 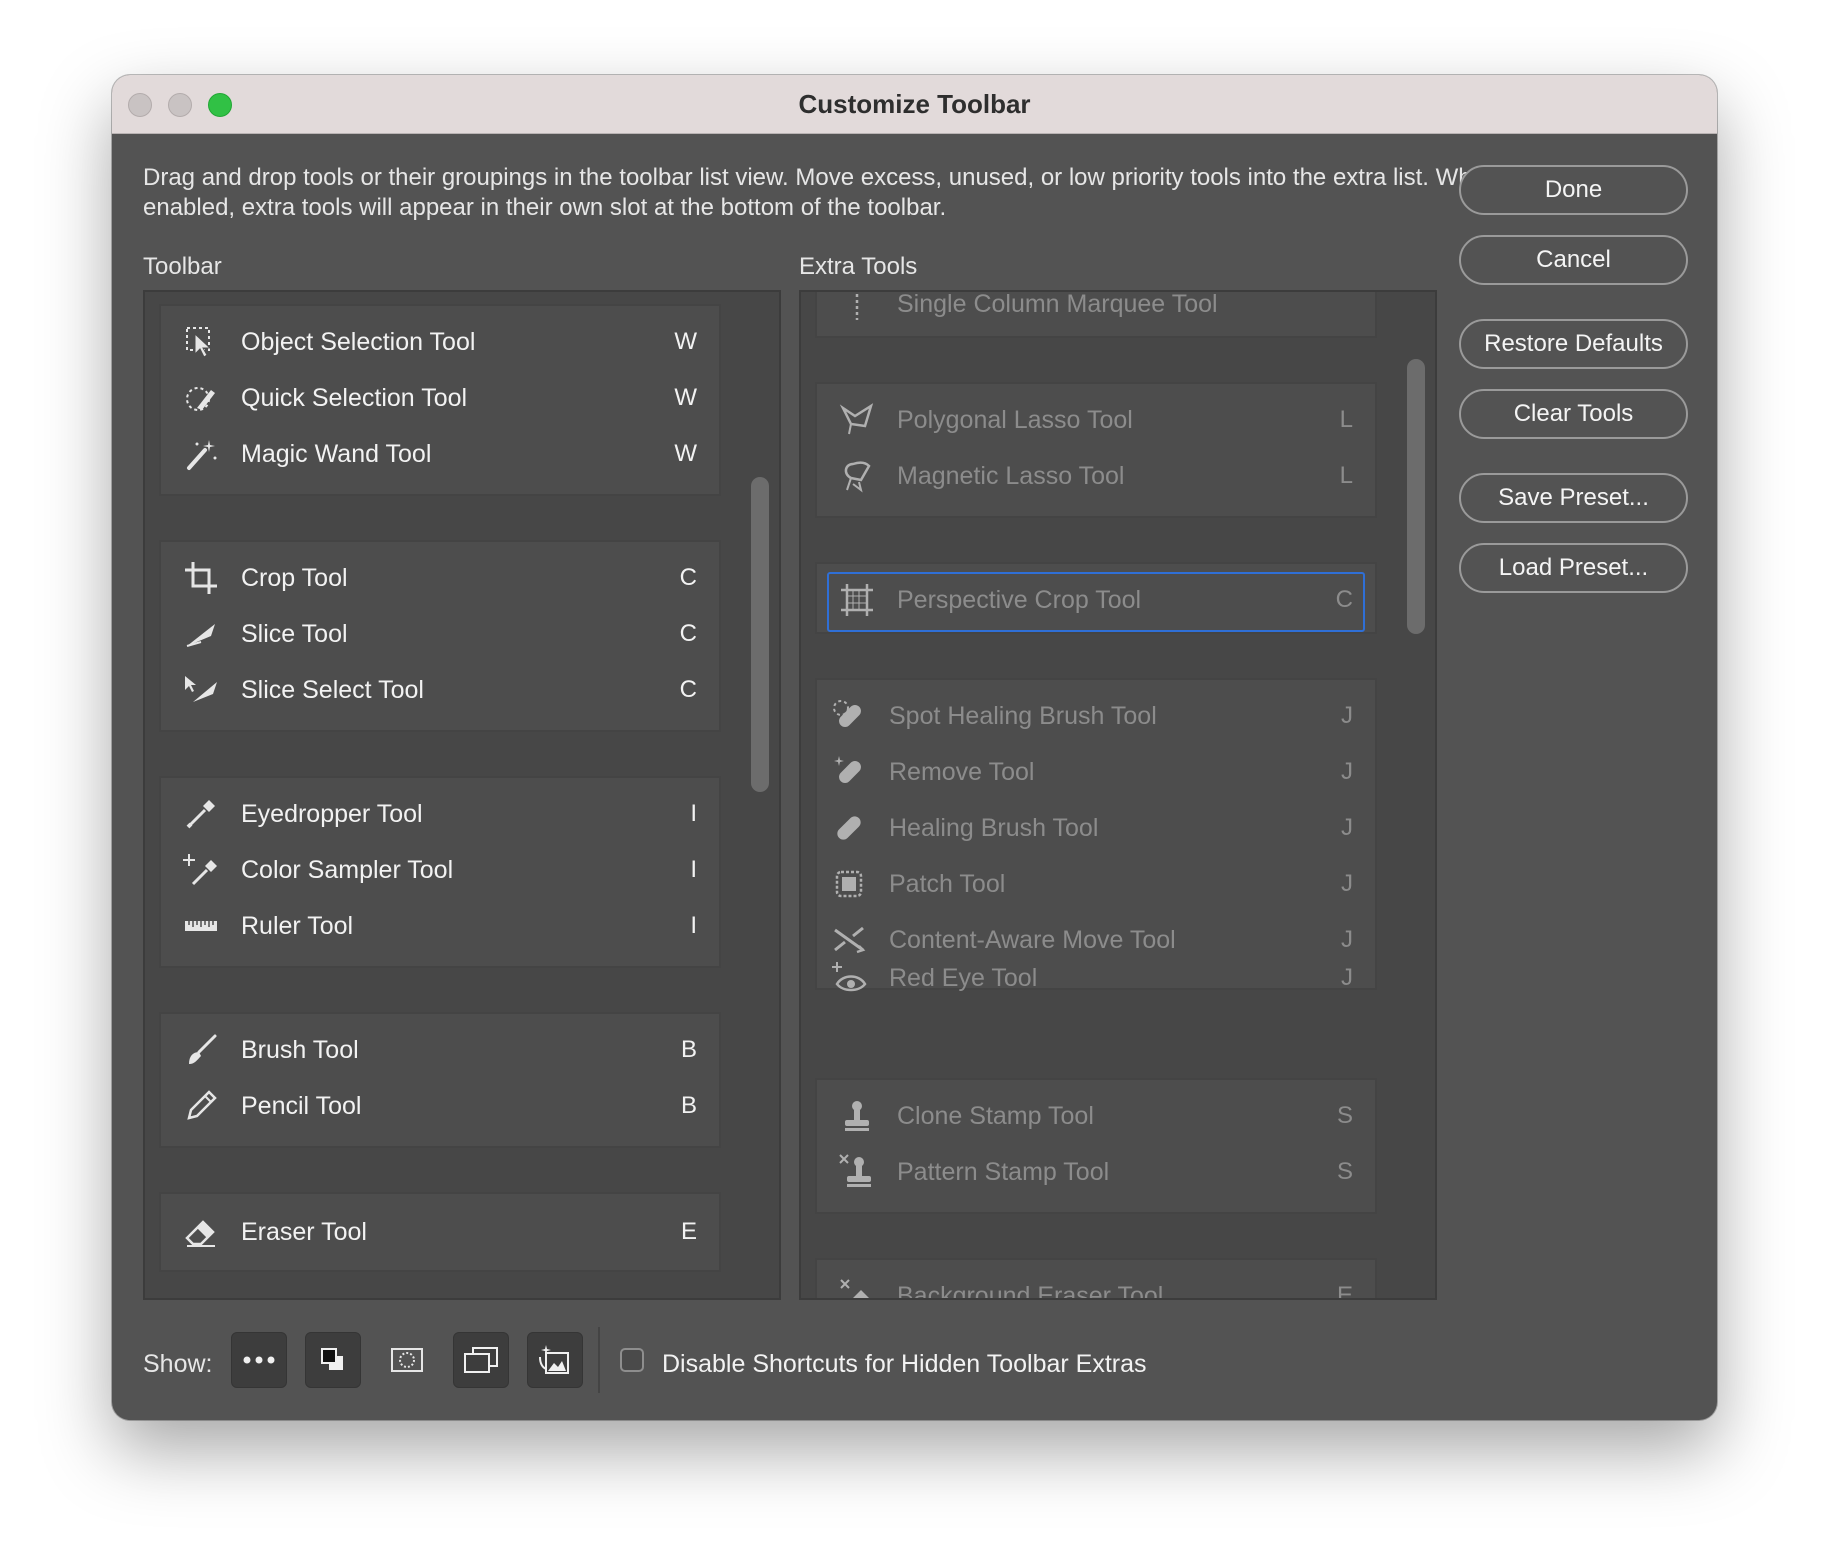 I want to click on clone-stamp-icon, so click(x=857, y=1116).